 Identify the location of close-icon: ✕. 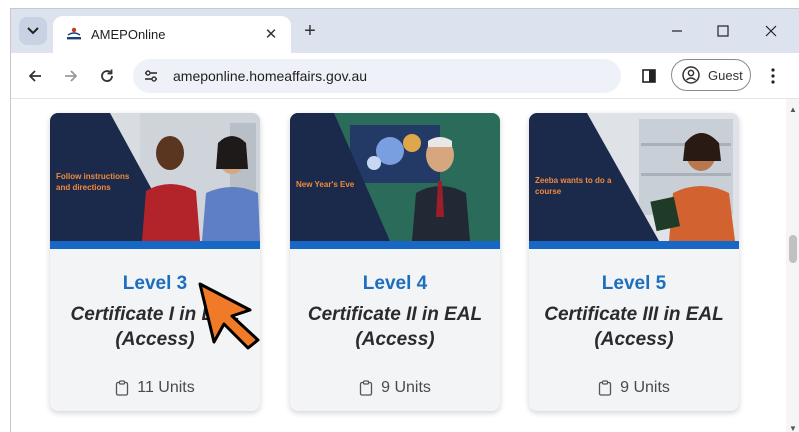
(271, 34).